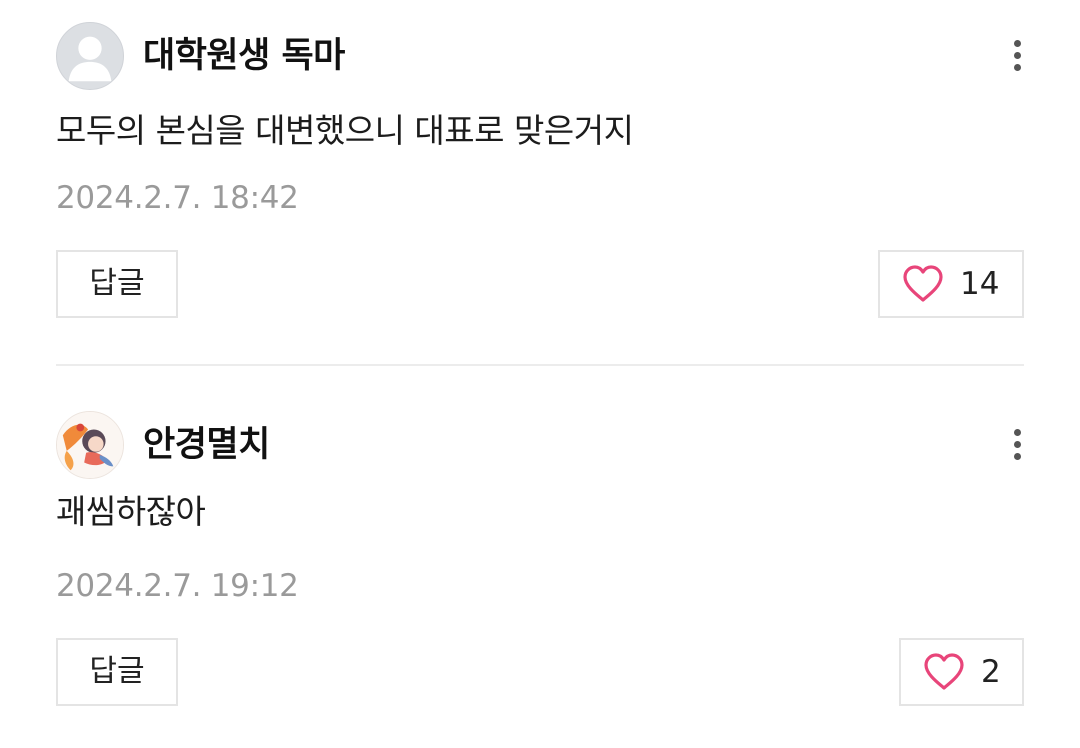 The width and height of the screenshot is (1080, 748). What do you see at coordinates (540, 365) in the screenshot?
I see `comment-divider` at bounding box center [540, 365].